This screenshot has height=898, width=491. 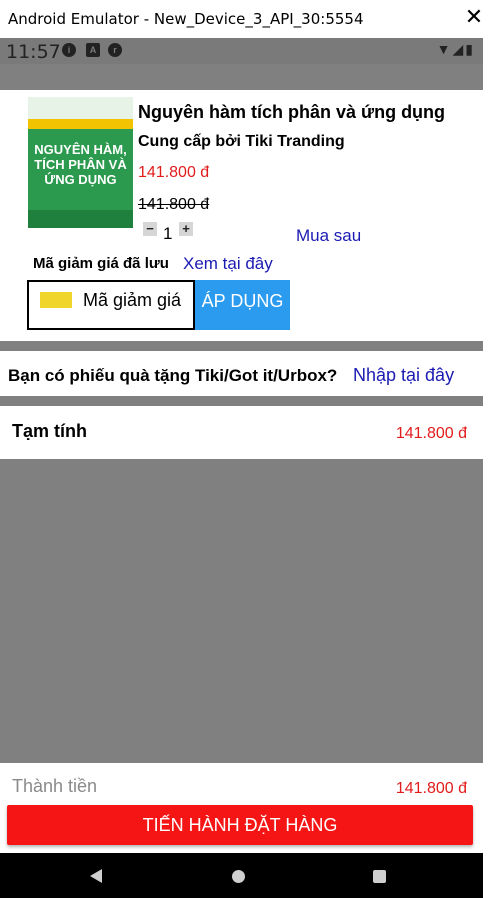 What do you see at coordinates (136, 300) in the screenshot?
I see `coupon-input` at bounding box center [136, 300].